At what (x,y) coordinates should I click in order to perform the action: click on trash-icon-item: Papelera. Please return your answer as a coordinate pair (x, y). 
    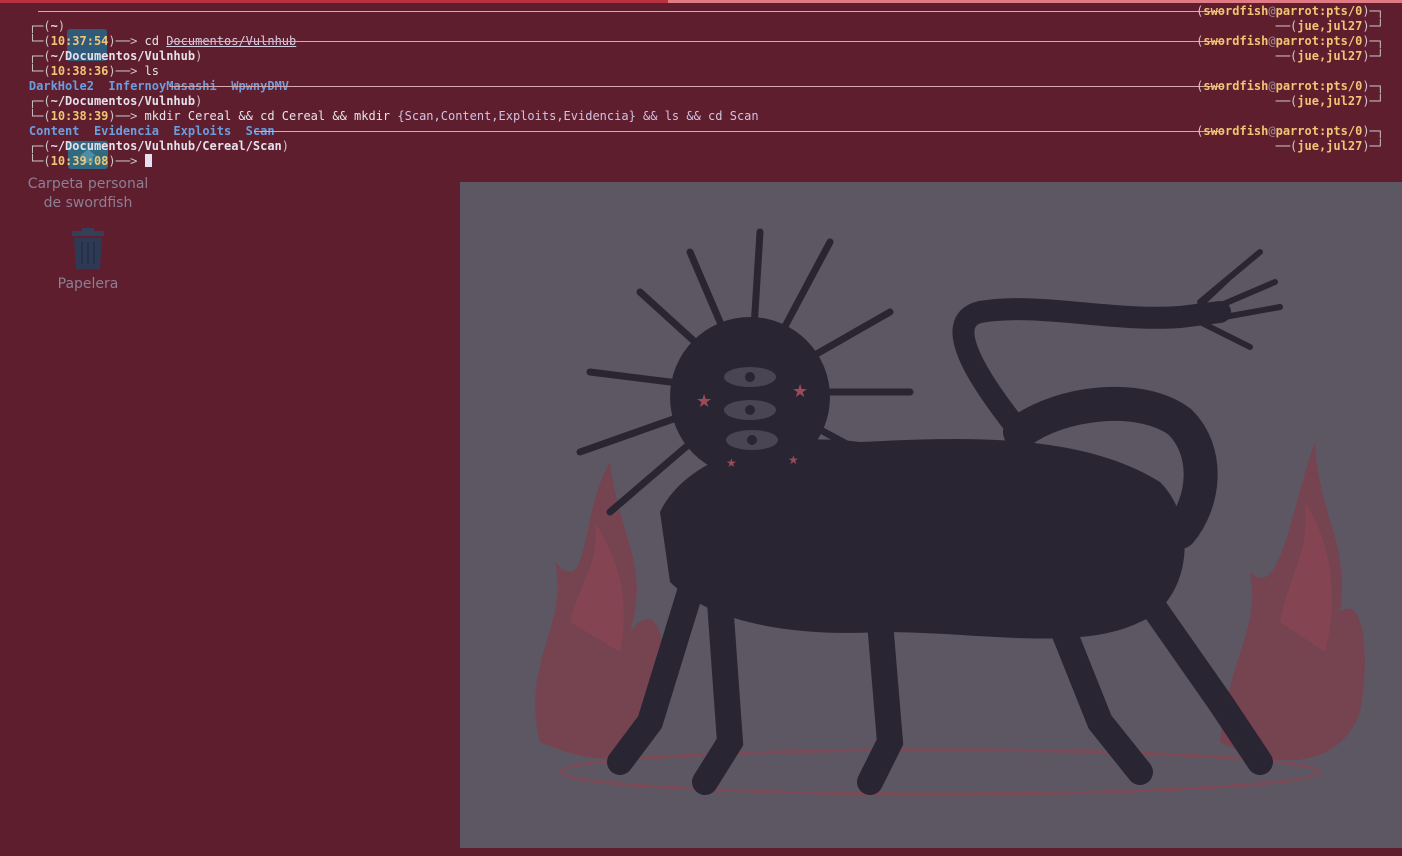
    Looking at the image, I should click on (88, 261).